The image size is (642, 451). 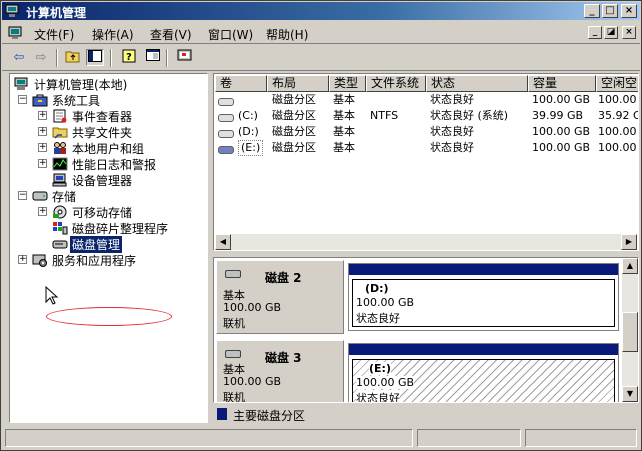 What do you see at coordinates (108, 149) in the screenshot?
I see `tree-local-users-label: 本地用户和组` at bounding box center [108, 149].